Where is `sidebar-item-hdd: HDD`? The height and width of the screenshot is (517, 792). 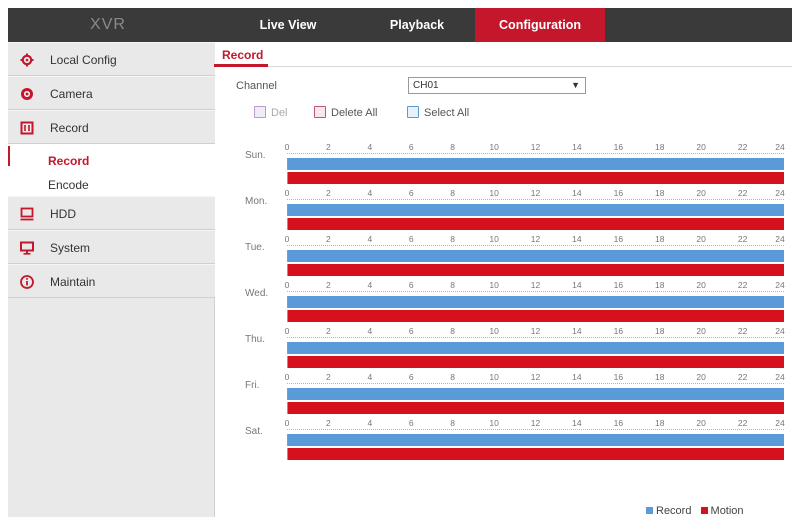
sidebar-item-hdd: HDD is located at coordinates (111, 213).